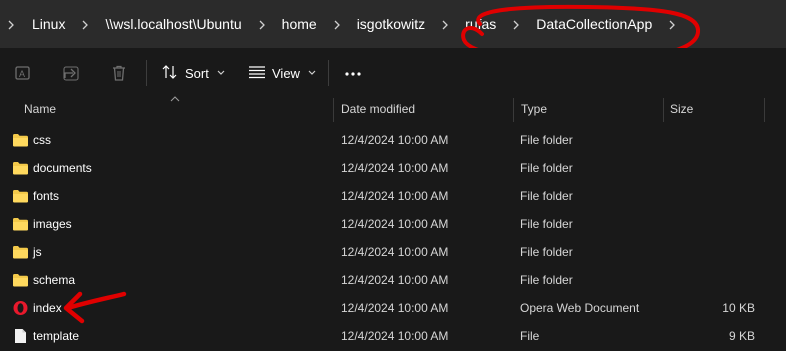  Describe the element at coordinates (286, 73) in the screenshot. I see `view-label: View` at that location.